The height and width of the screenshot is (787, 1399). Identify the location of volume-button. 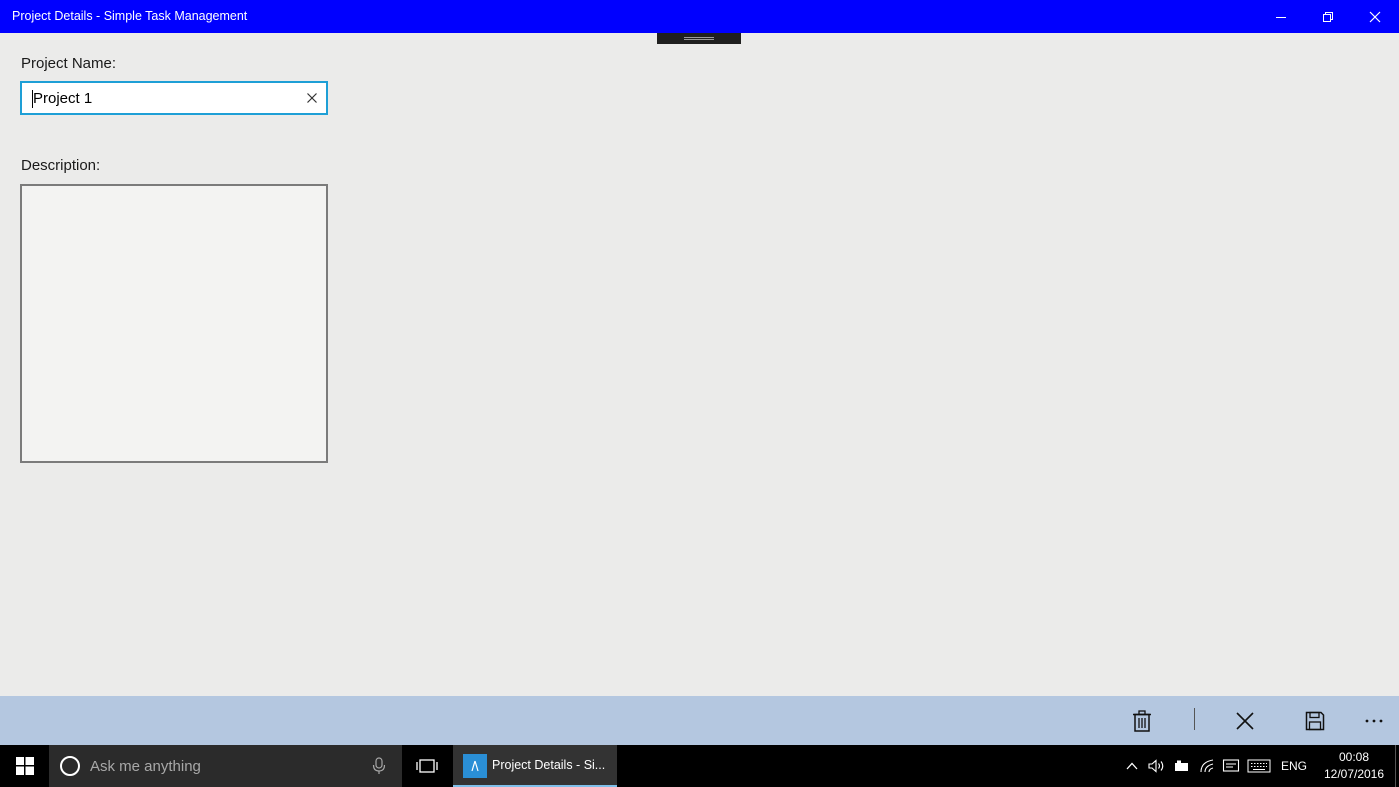
(1157, 766).